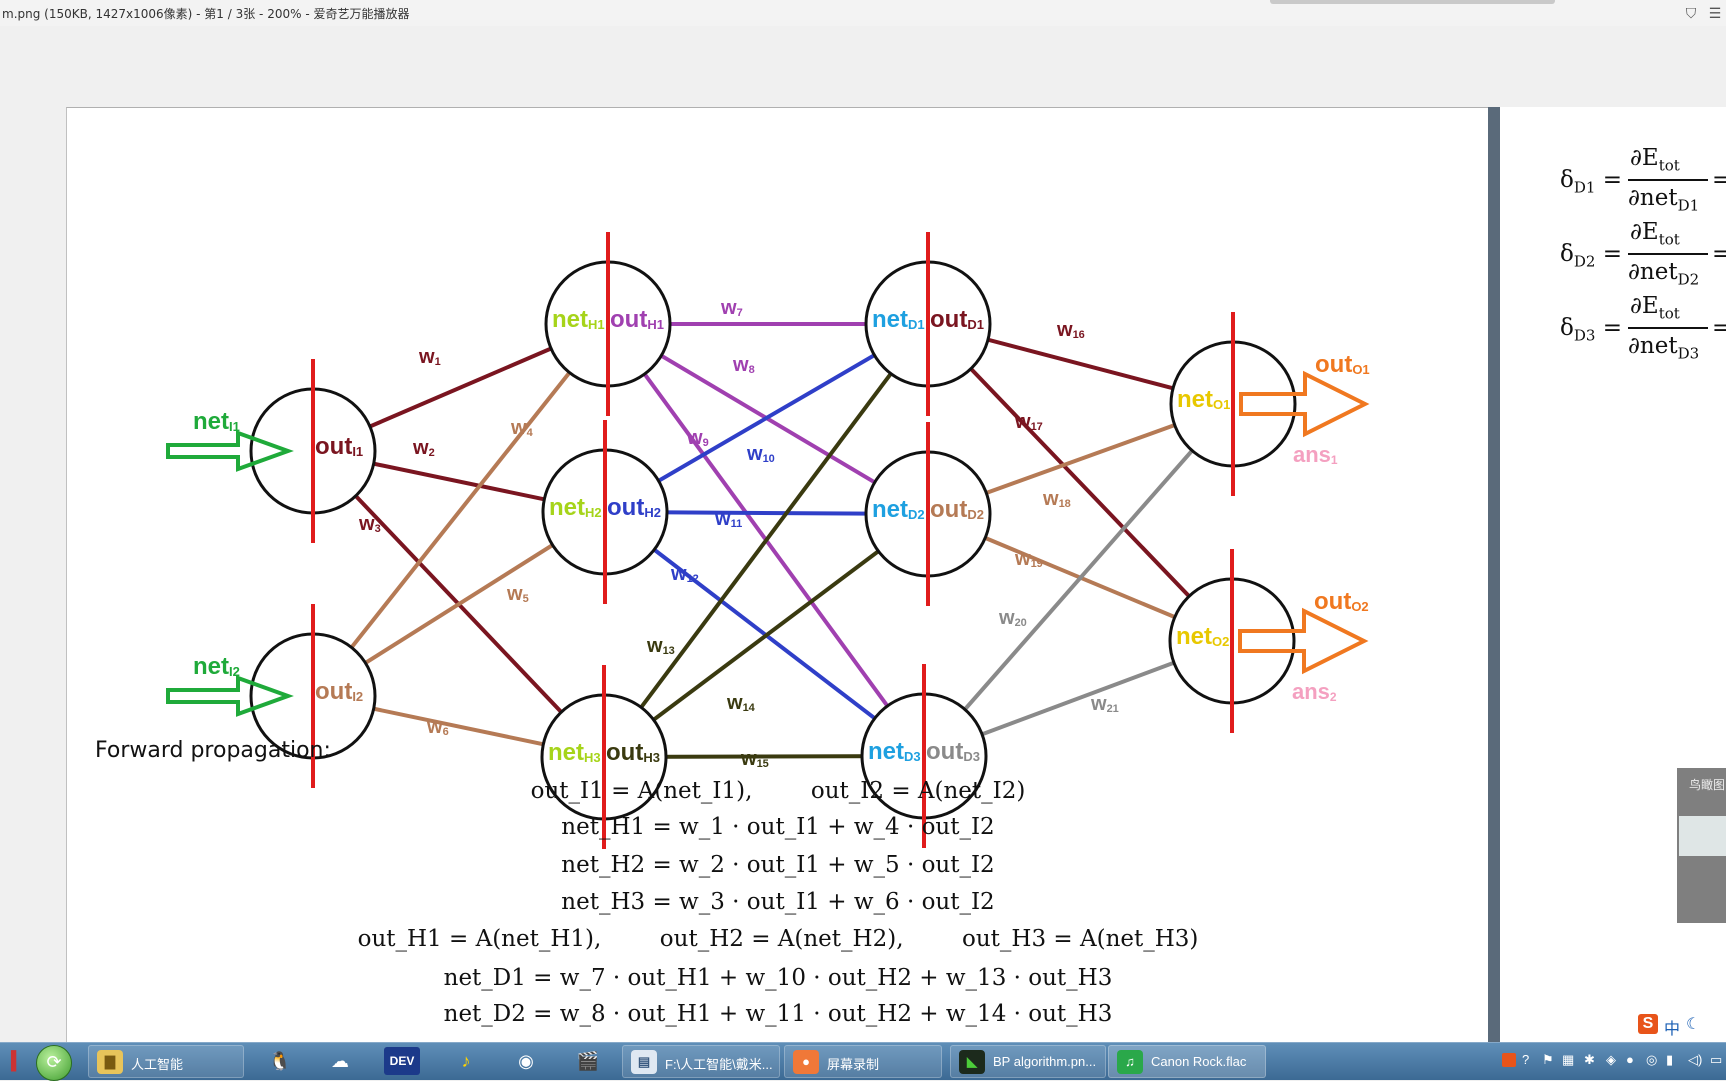 The height and width of the screenshot is (1081, 1726). I want to click on taskbar-item-recorder: ● 屏幕录制, so click(863, 1061).